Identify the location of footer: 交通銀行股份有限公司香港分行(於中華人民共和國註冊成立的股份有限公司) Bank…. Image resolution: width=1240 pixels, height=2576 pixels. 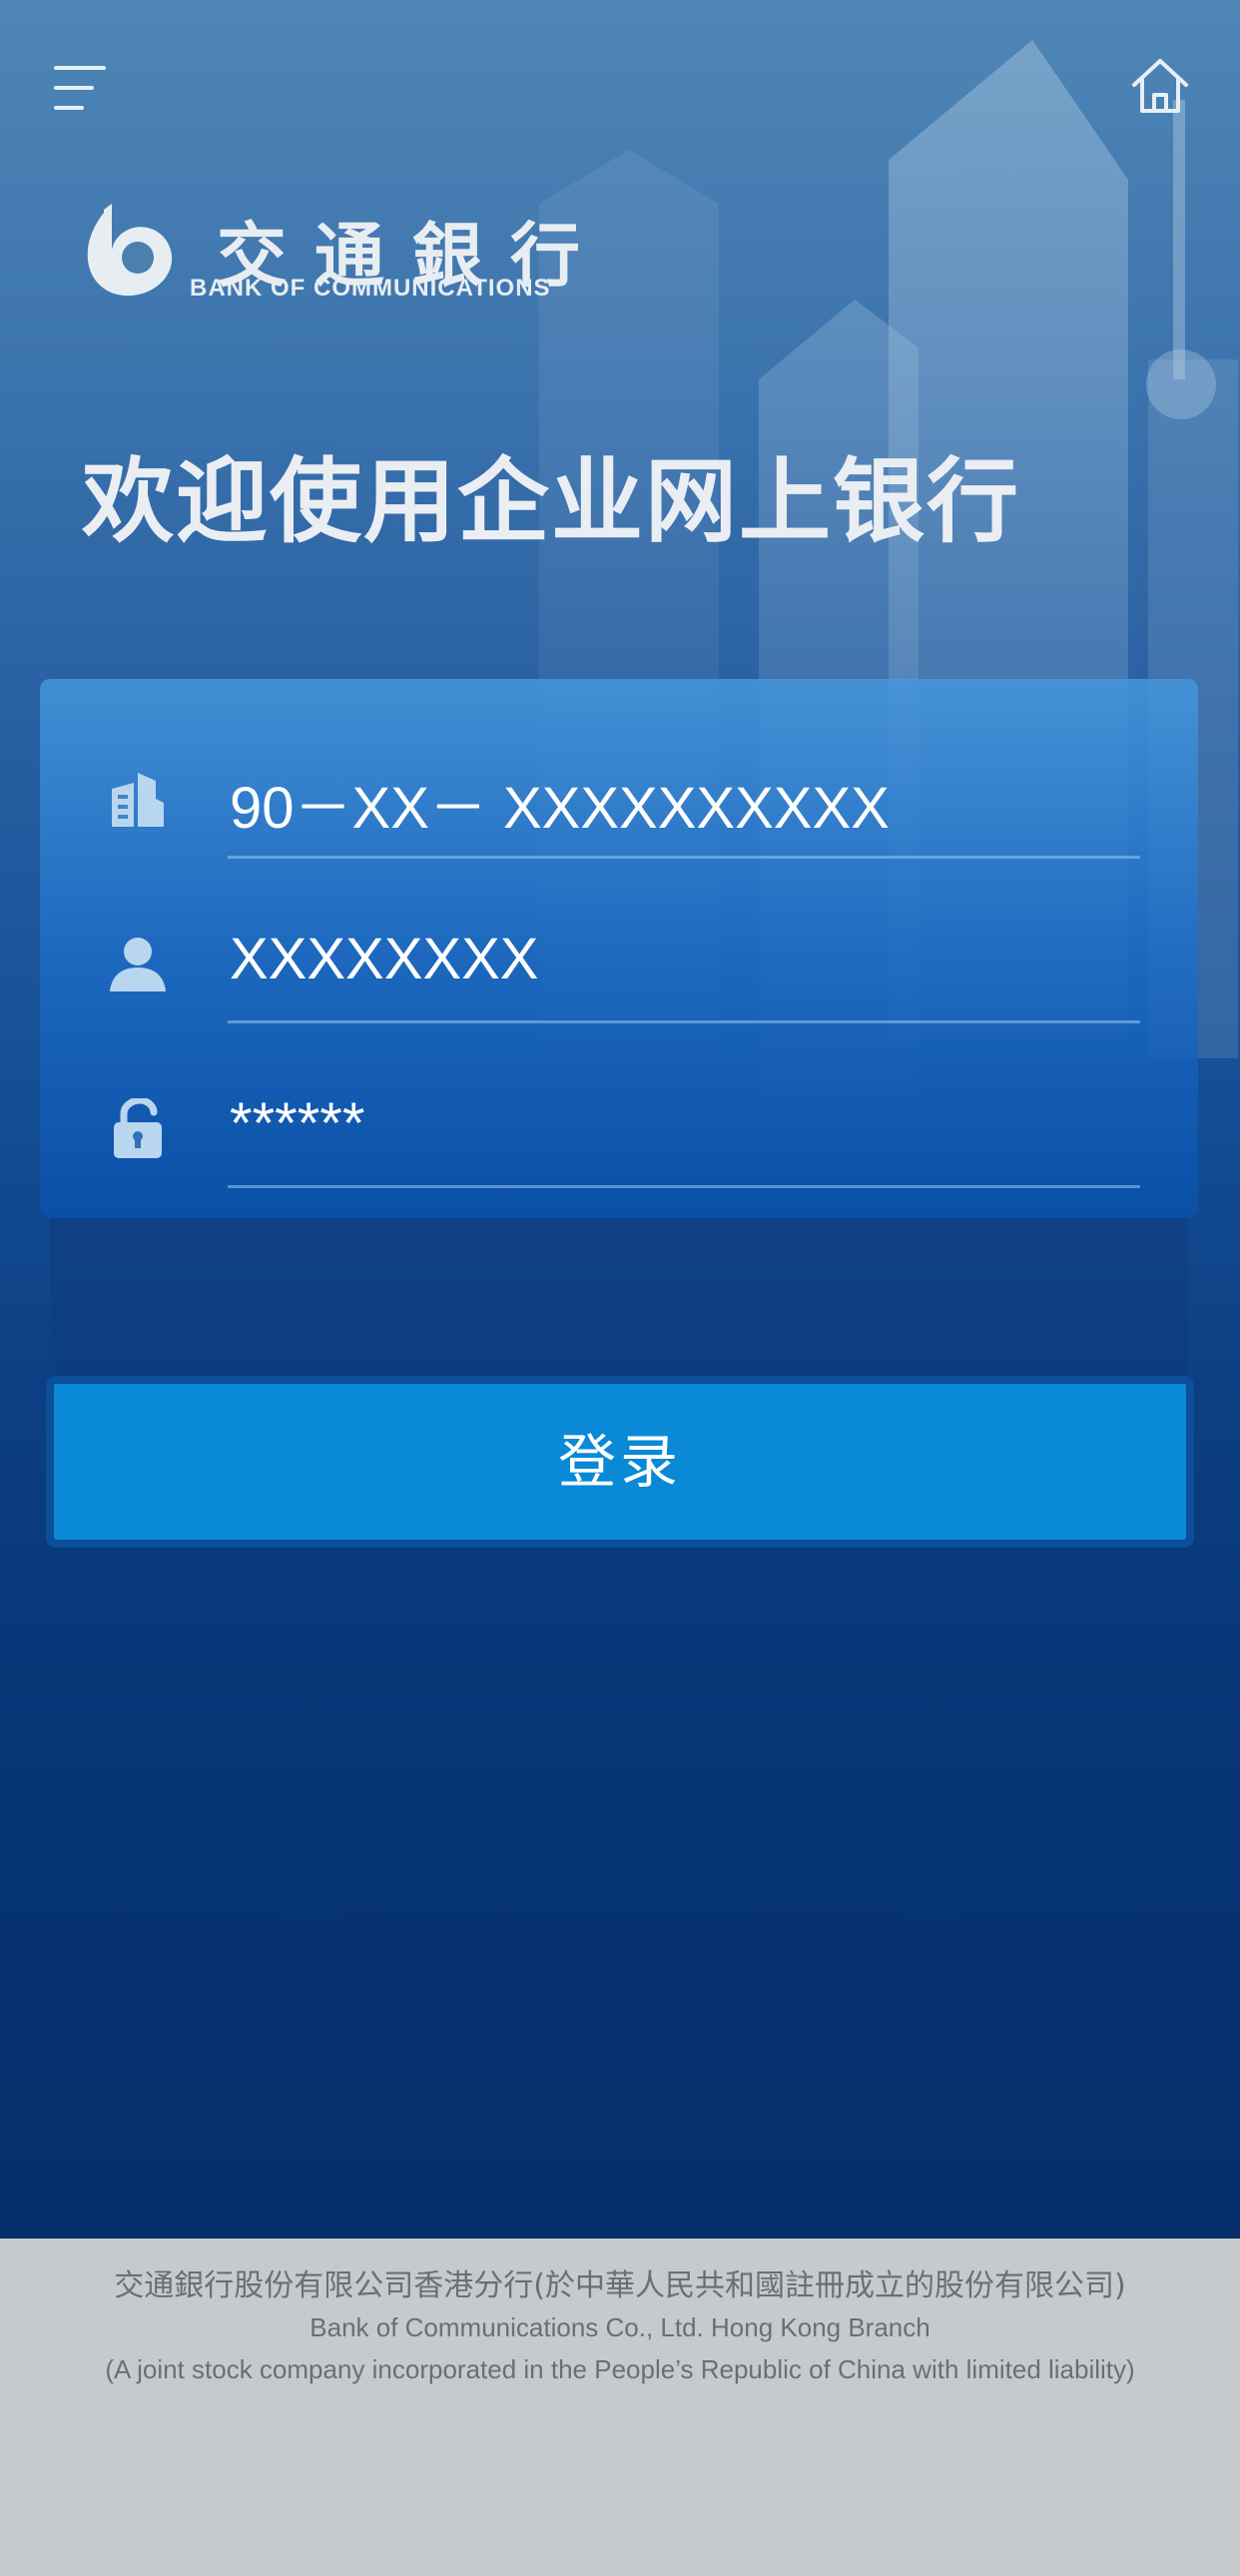
(620, 2407).